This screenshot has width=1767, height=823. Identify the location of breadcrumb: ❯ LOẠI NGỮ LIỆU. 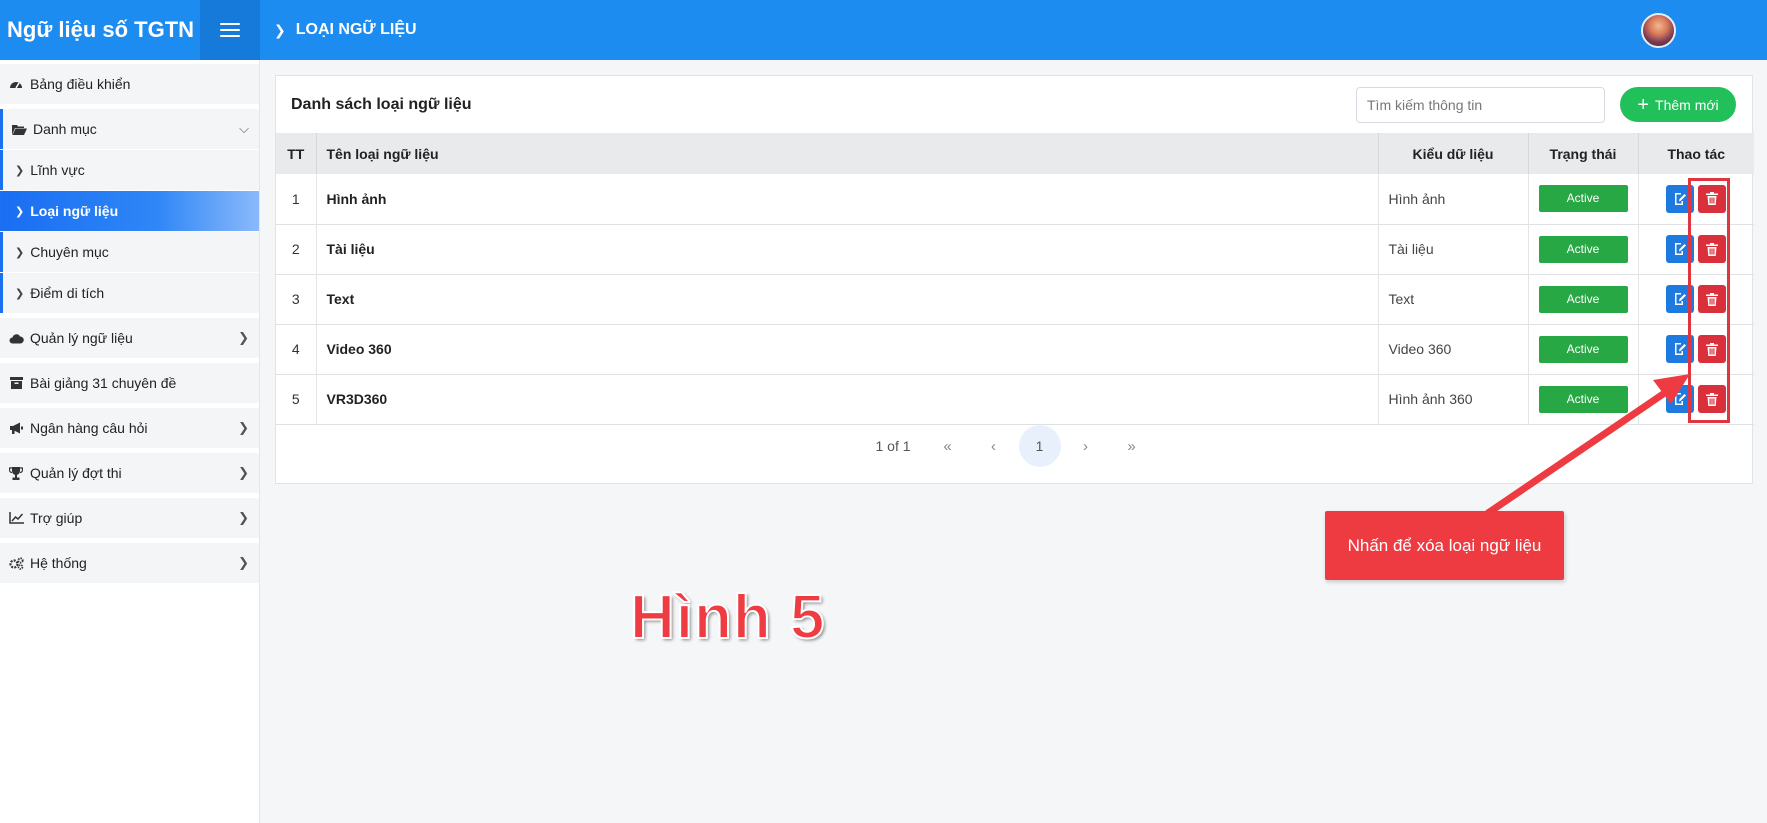
(345, 30).